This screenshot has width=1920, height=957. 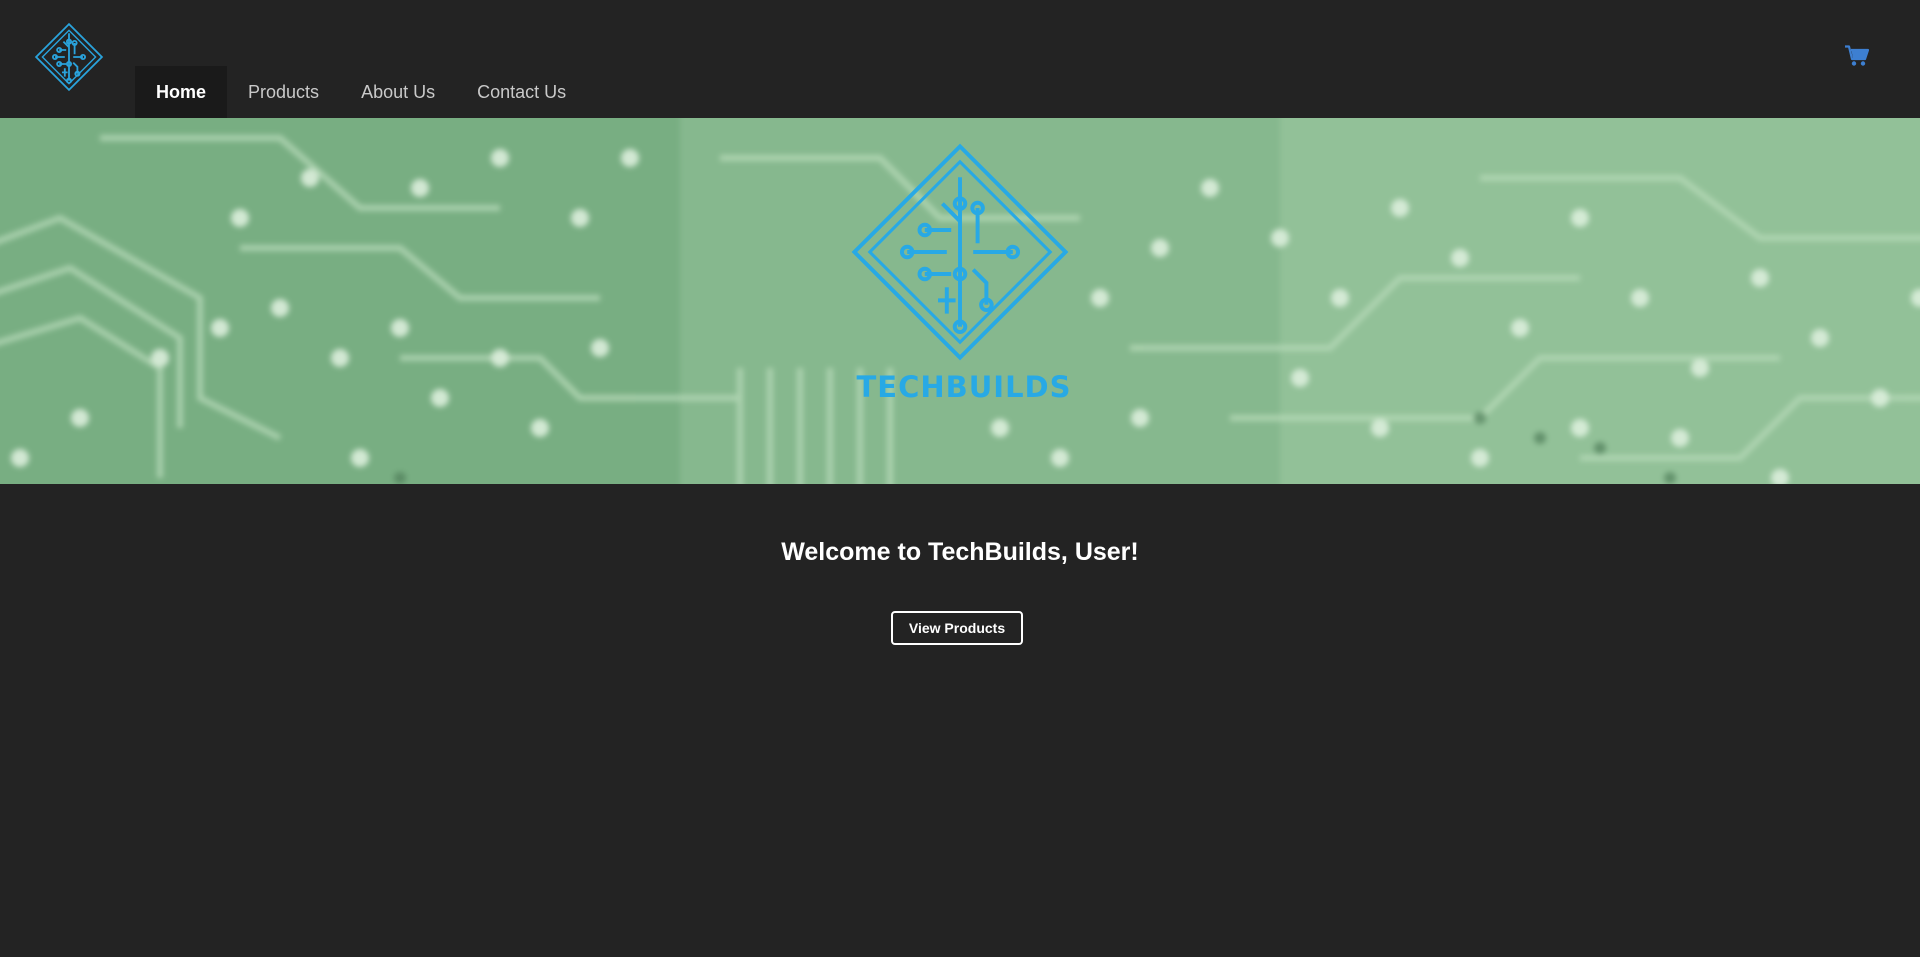 I want to click on nav-contact-us: Contact Us, so click(x=521, y=92).